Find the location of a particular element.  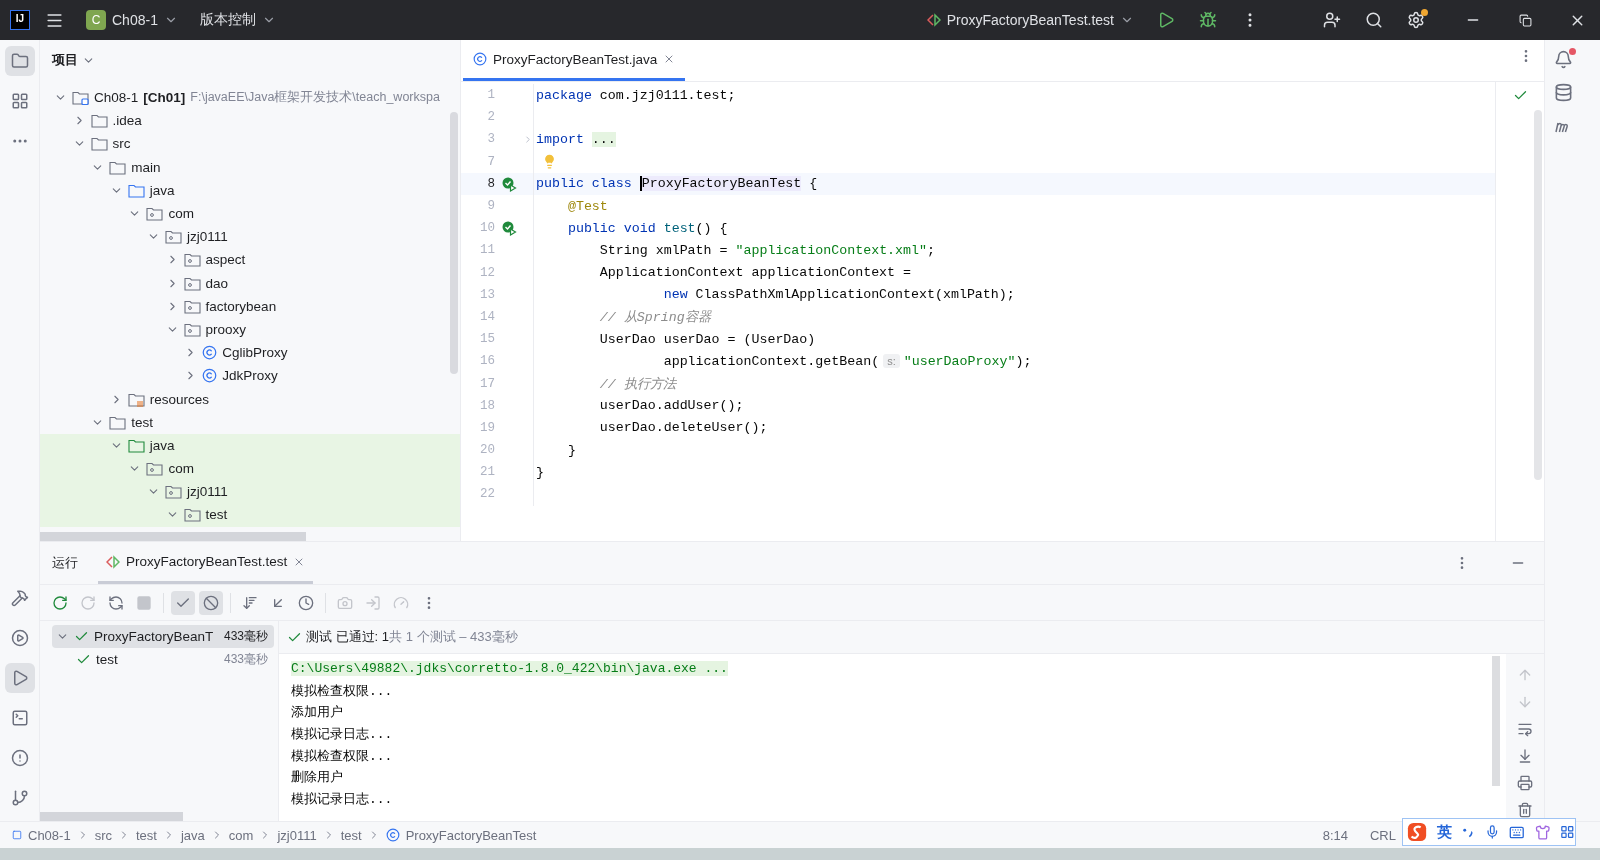

terminal-icon is located at coordinates (19, 718).